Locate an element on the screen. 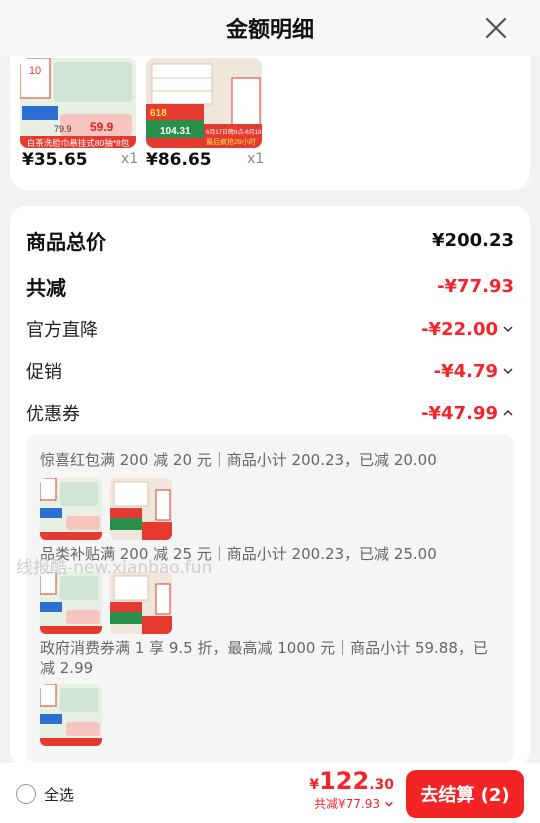 The width and height of the screenshot is (540, 823). svg-text: 6月17日晚8点-6月18日 is located at coordinates (234, 132).